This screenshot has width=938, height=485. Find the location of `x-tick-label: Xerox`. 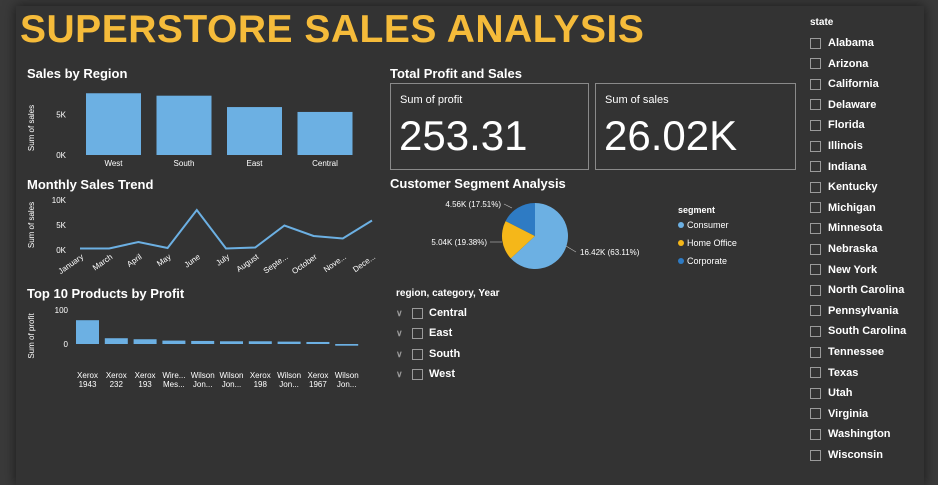

x-tick-label: Xerox is located at coordinates (260, 375).